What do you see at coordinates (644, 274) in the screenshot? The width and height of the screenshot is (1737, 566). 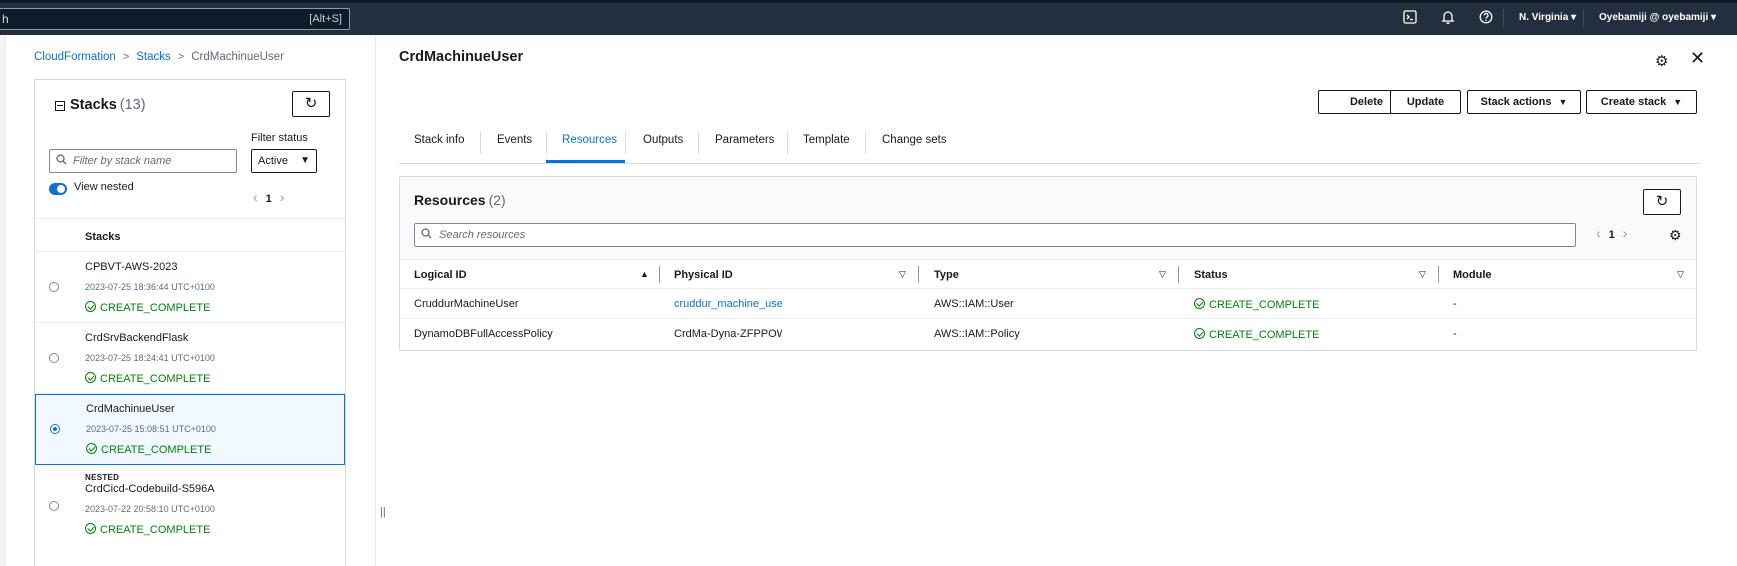 I see `sort-ascending-icon: ▲` at bounding box center [644, 274].